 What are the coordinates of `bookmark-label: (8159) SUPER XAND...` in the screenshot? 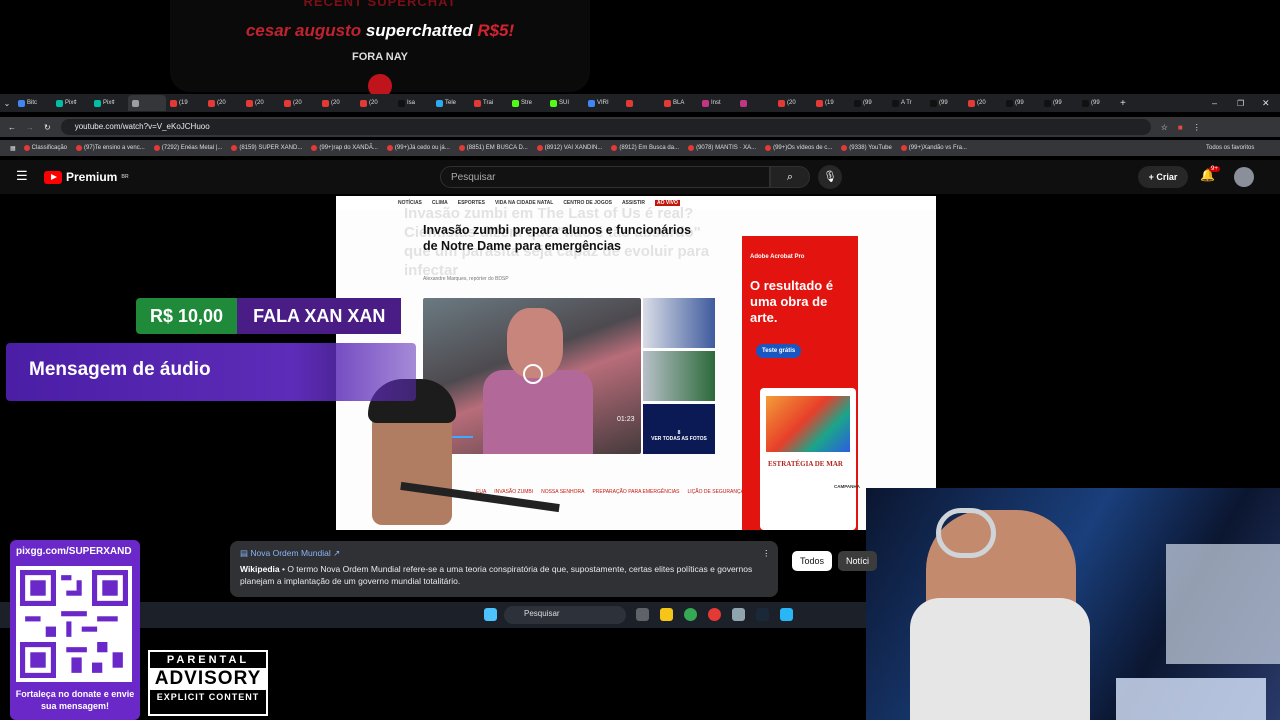 It's located at (271, 148).